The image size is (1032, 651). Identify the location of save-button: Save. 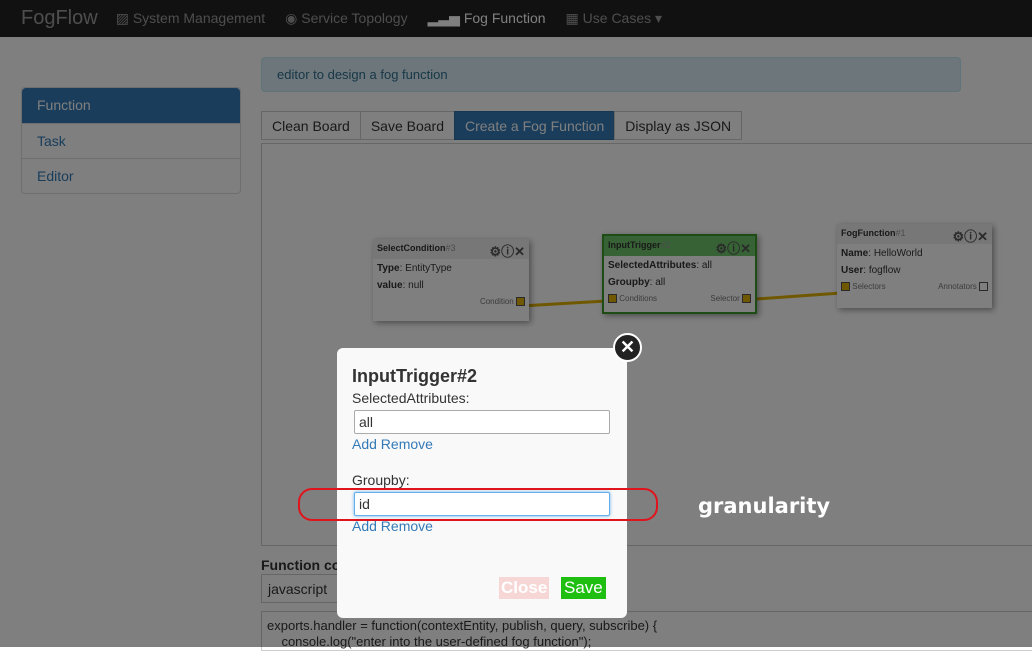
(583, 588).